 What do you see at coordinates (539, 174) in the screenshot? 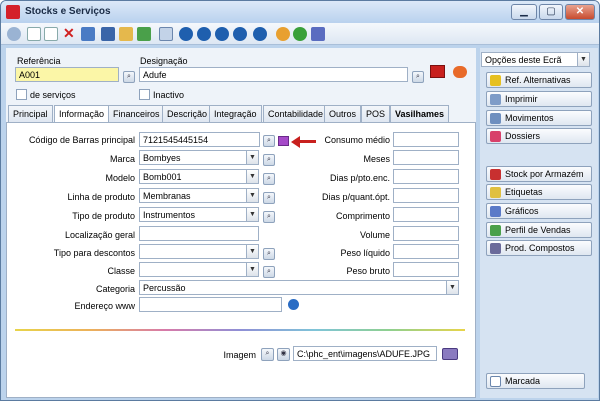
I see `stock-armazem-button: Stock por Armazém` at bounding box center [539, 174].